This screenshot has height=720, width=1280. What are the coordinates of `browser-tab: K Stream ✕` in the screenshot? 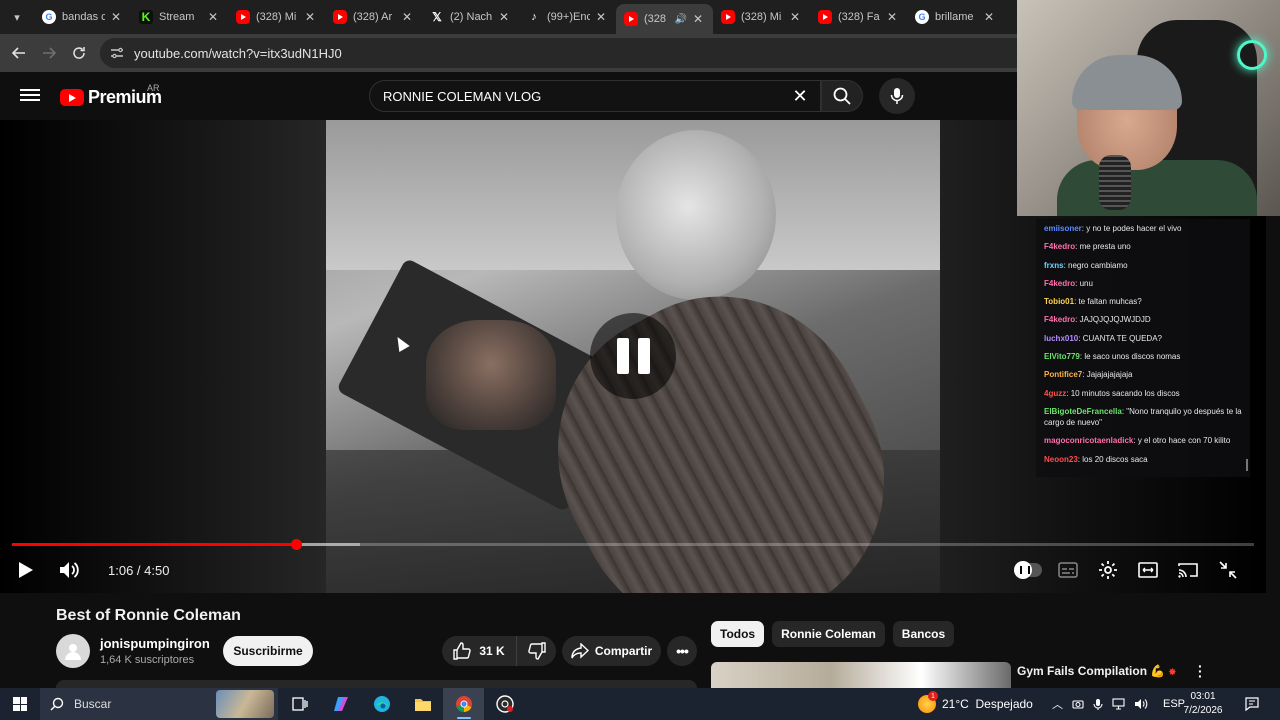 It's located at (179, 17).